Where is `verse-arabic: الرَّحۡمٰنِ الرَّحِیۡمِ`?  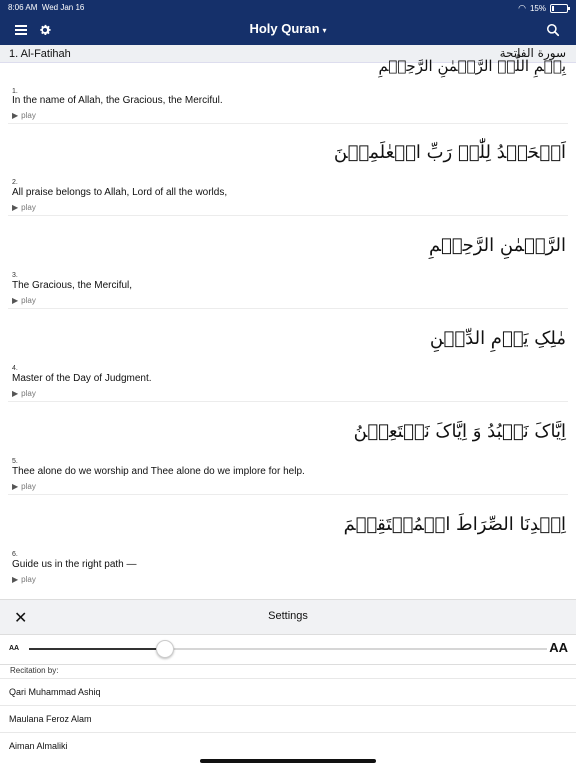 verse-arabic: الرَّحۡمٰنِ الرَّحِیۡمِ is located at coordinates (497, 245).